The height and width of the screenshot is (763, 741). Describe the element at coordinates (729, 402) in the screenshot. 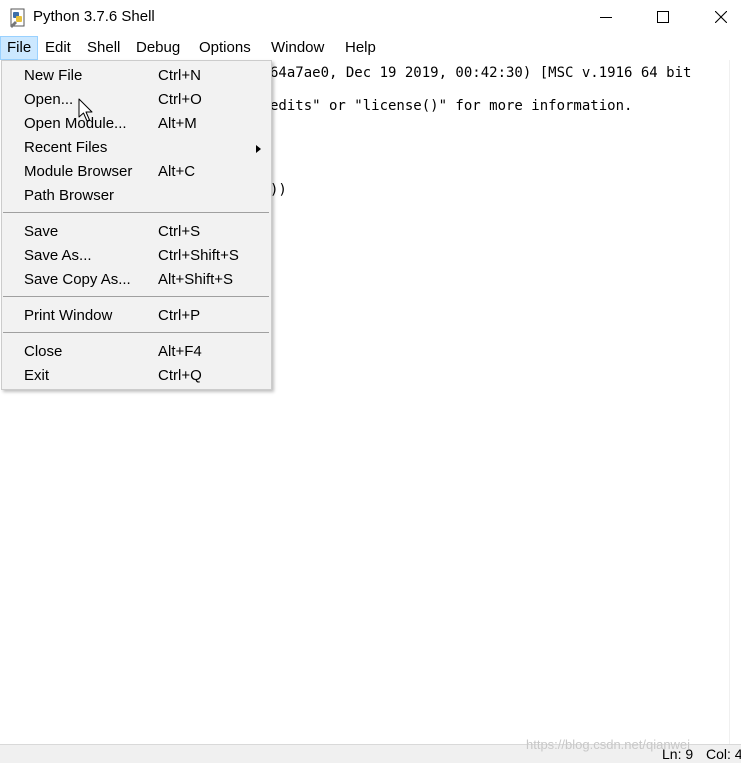

I see `vertical-scrollbar` at that location.